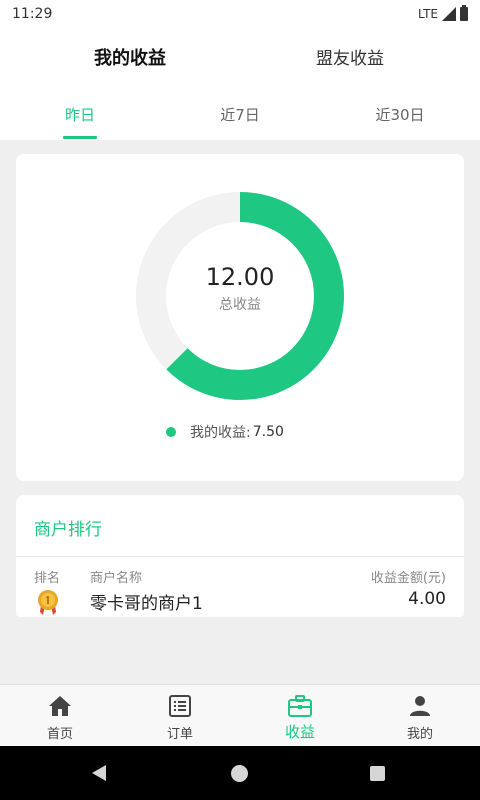  I want to click on status-icons: LTE, so click(443, 13).